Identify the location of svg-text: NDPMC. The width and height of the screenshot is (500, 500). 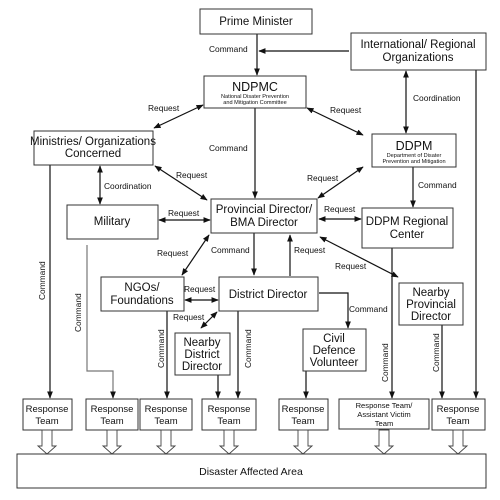
(255, 87).